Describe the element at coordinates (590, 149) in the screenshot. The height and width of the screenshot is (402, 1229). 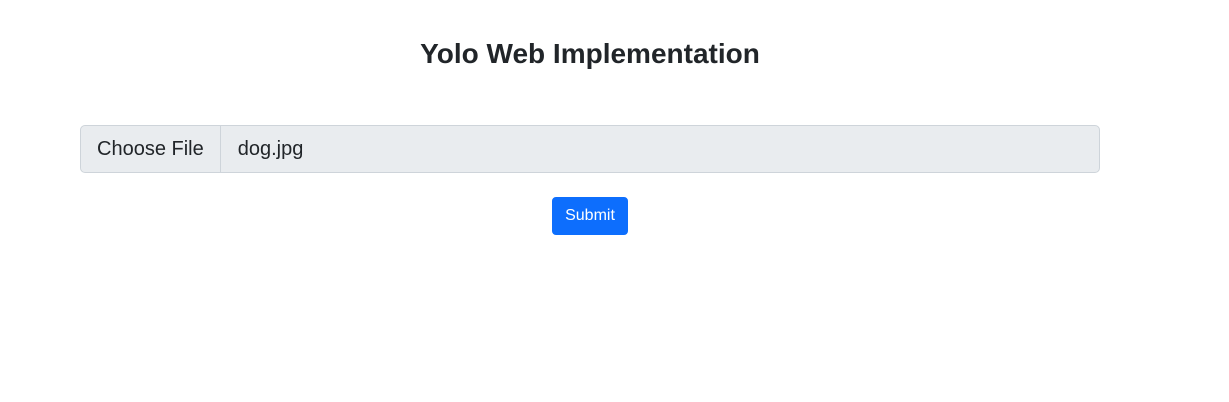
I see `file-input: Choose File dog.jpg` at that location.